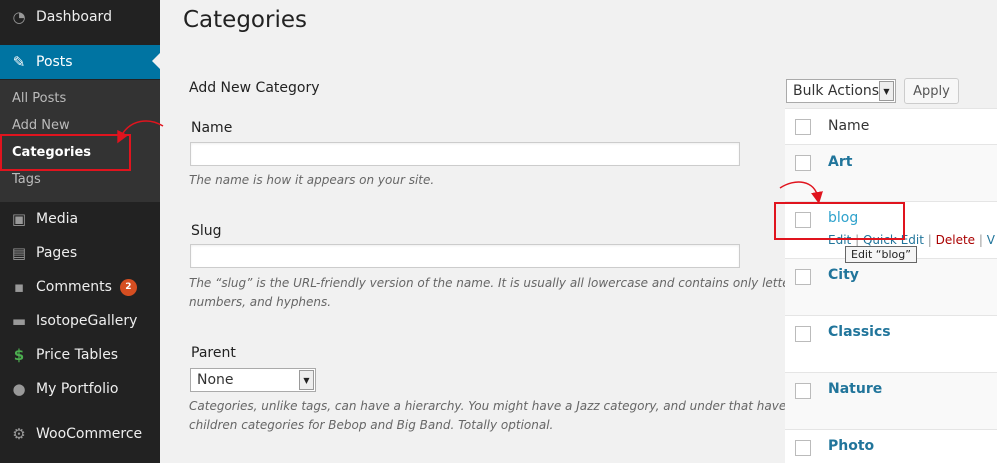 Image resolution: width=997 pixels, height=463 pixels. What do you see at coordinates (991, 240) in the screenshot?
I see `view-link: V` at bounding box center [991, 240].